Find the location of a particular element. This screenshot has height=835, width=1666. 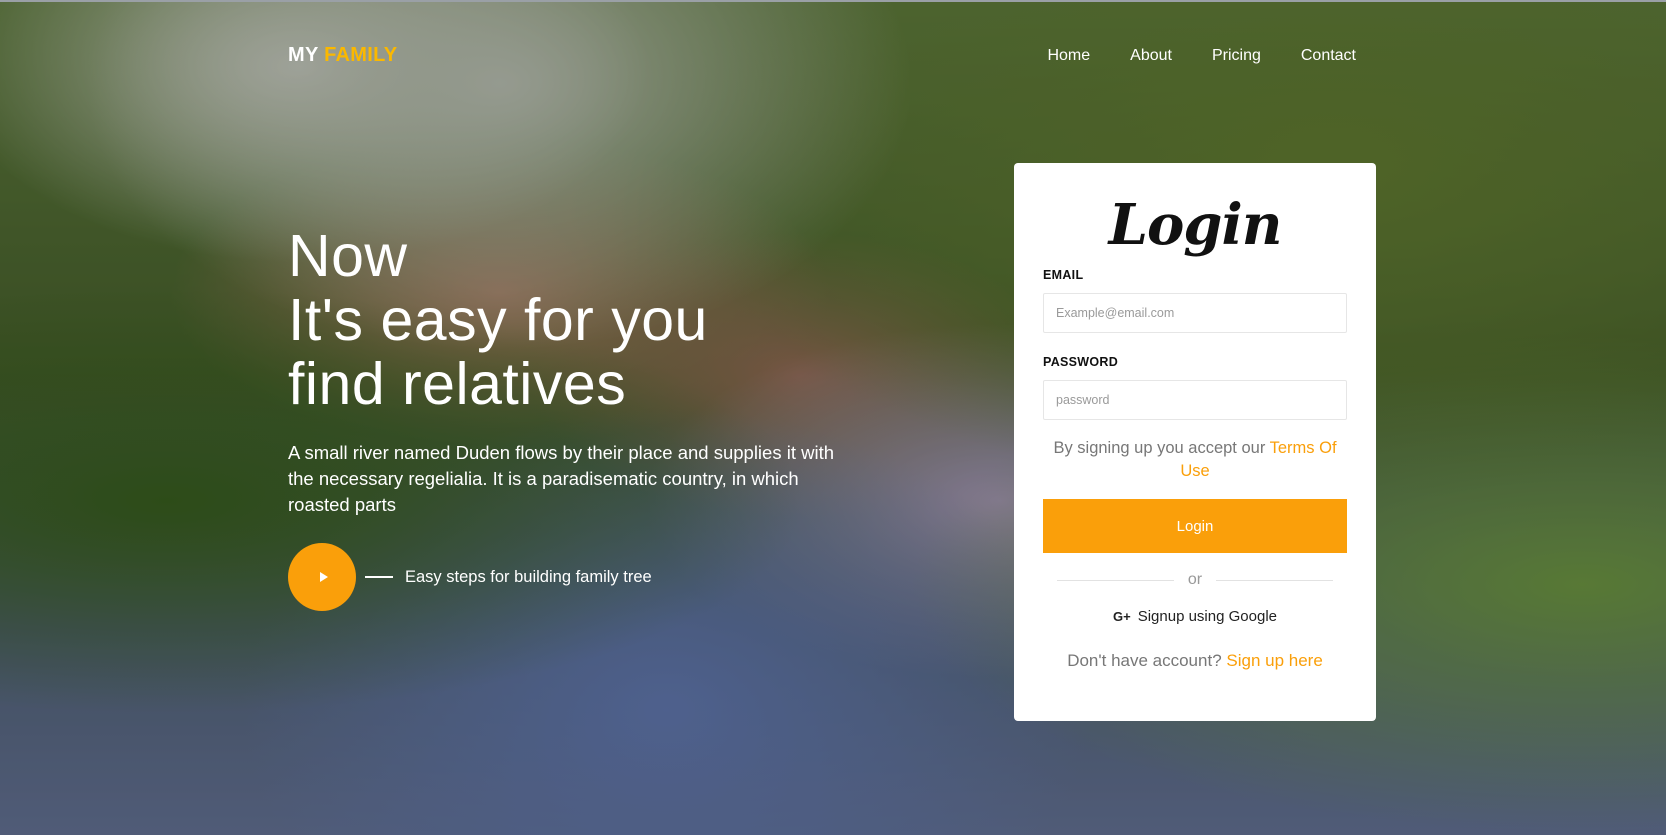

nav-about: About is located at coordinates (1151, 56).